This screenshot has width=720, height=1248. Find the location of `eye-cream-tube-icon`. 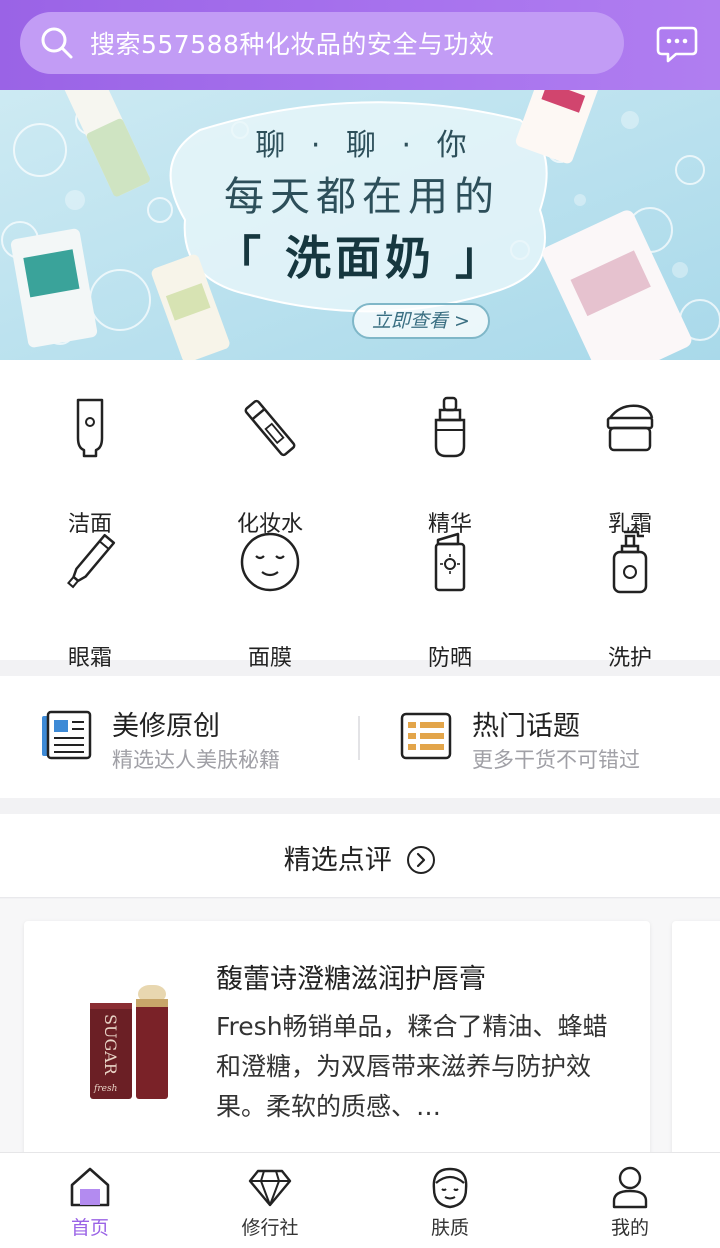

eye-cream-tube-icon is located at coordinates (91, 561).